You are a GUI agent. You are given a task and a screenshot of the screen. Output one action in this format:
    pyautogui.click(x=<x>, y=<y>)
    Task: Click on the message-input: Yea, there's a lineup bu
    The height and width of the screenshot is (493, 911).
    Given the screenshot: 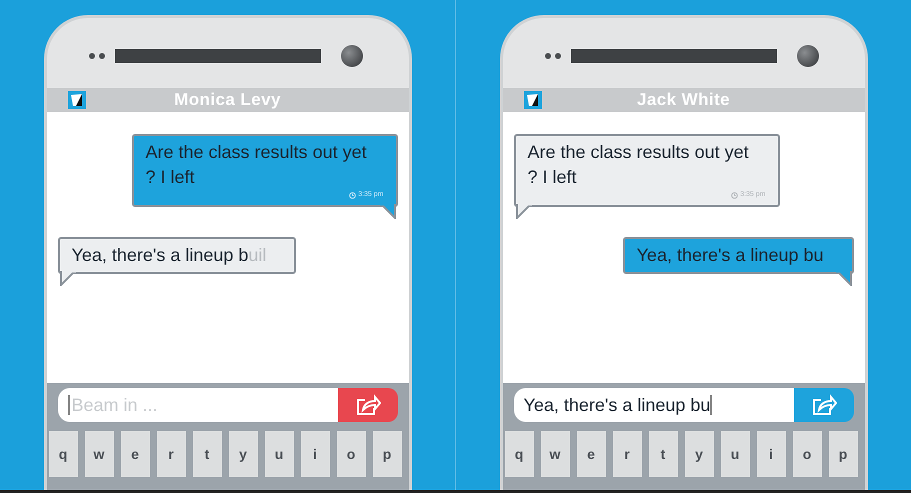 What is the action you would take?
    pyautogui.click(x=654, y=405)
    